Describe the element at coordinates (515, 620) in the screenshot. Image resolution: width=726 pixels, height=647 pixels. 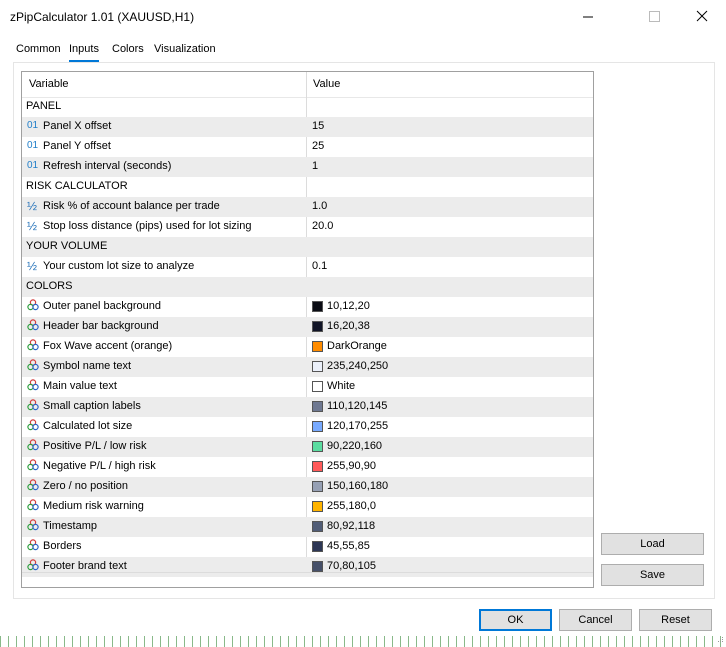
I see `ok-button: OK` at that location.